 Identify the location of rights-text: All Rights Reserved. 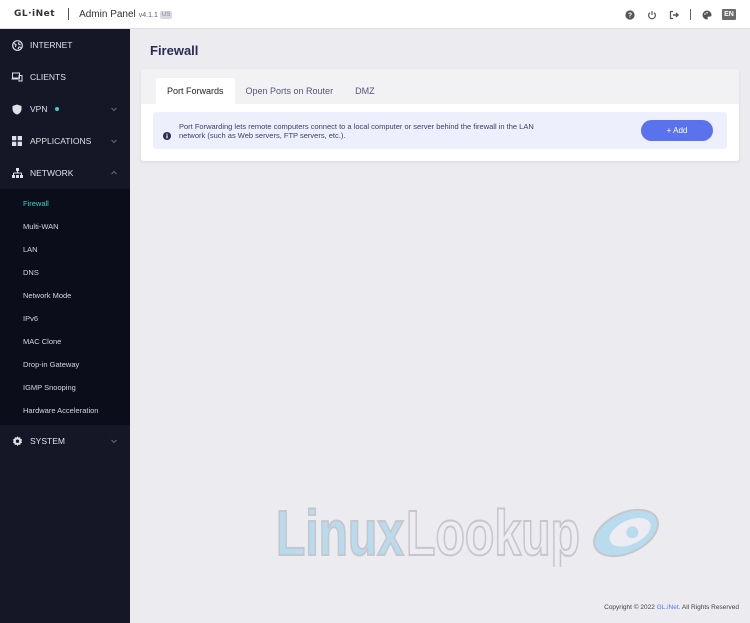
(709, 607).